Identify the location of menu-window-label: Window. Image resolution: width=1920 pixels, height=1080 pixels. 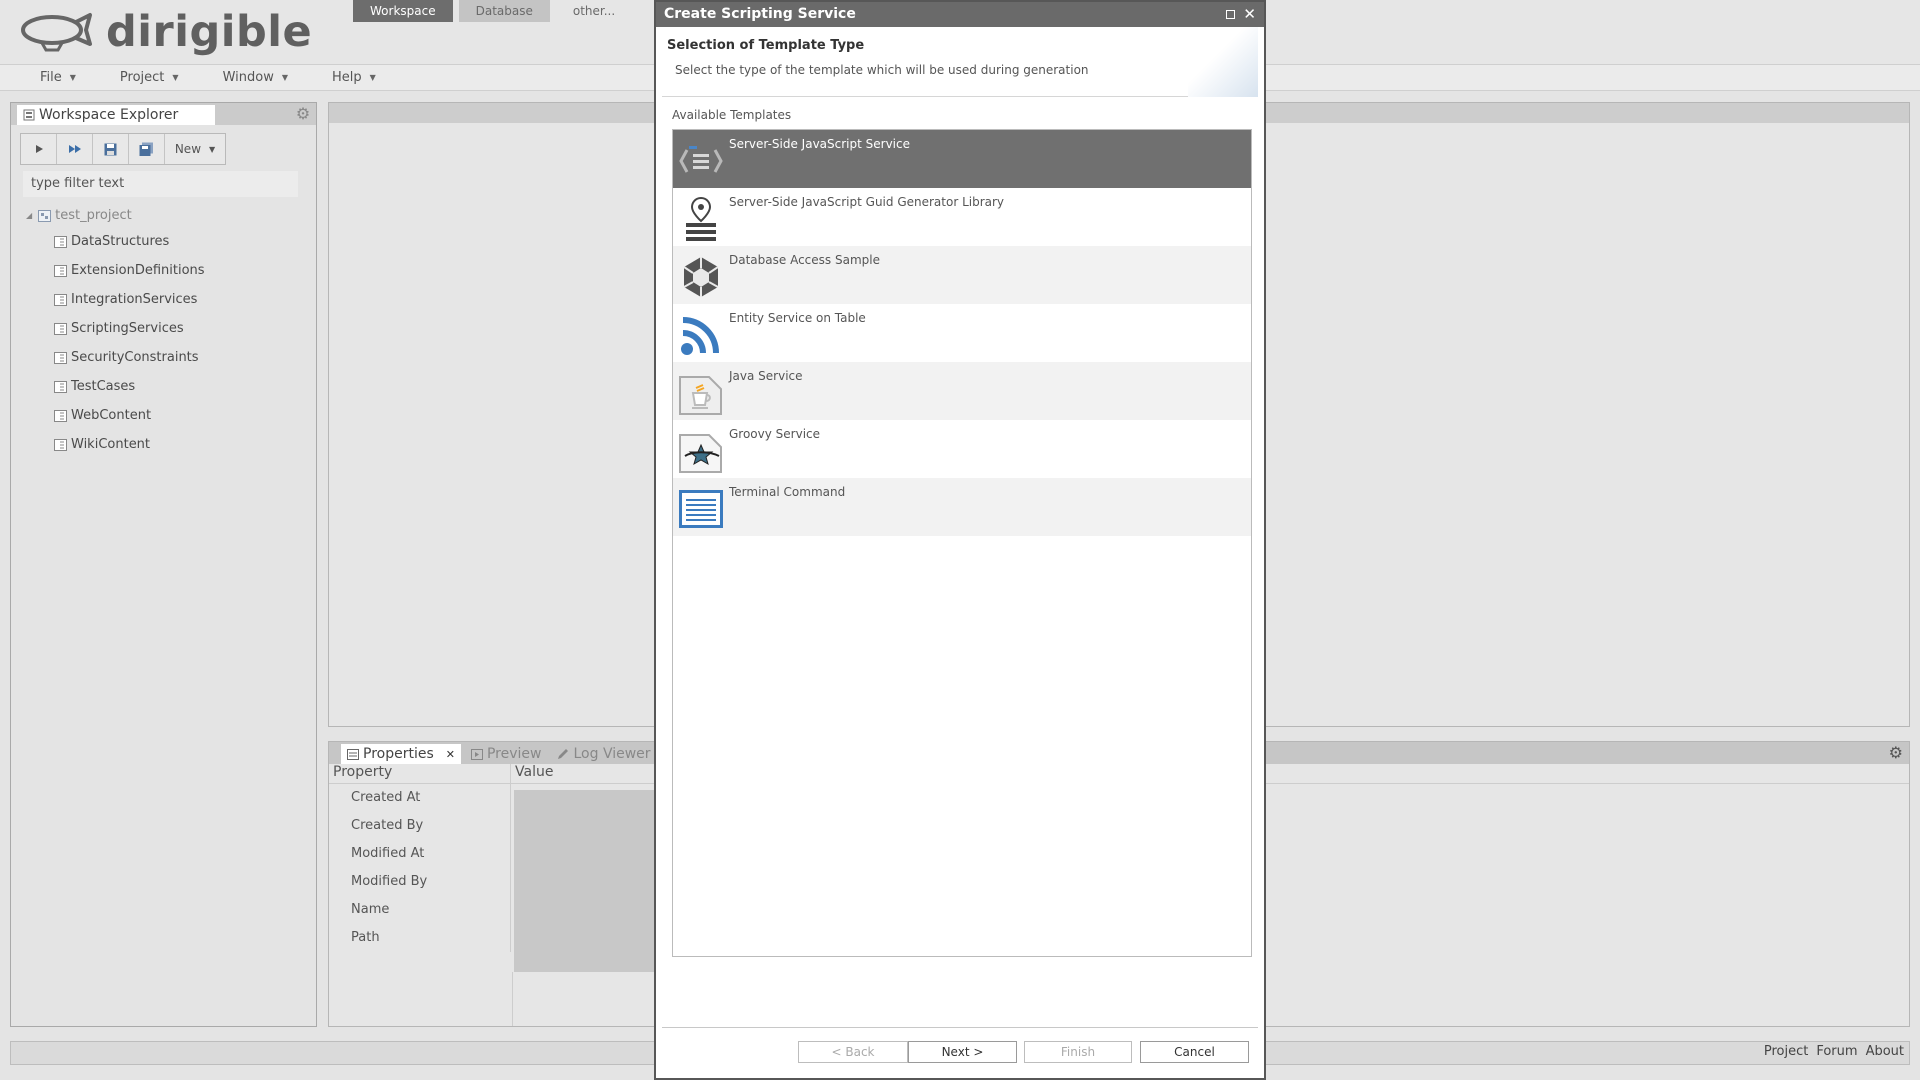
(248, 77).